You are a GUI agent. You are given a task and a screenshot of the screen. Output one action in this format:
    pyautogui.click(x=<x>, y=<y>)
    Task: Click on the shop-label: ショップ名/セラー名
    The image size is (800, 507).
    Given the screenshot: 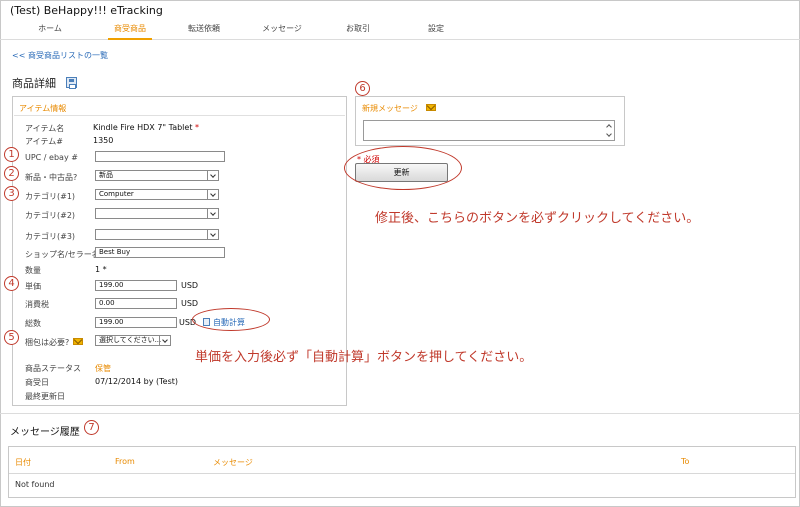 What is the action you would take?
    pyautogui.click(x=62, y=254)
    